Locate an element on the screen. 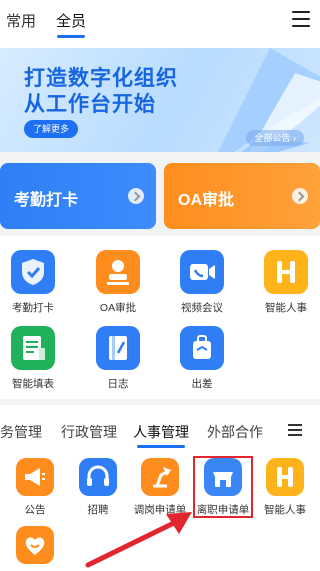 The height and width of the screenshot is (571, 320). top-tab-bar: 常用 全员 is located at coordinates (160, 20).